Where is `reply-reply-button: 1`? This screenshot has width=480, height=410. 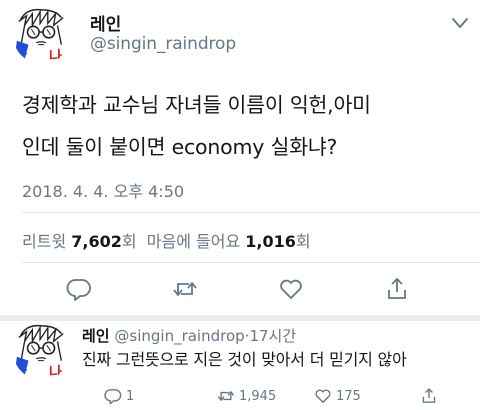 reply-reply-button: 1 is located at coordinates (119, 396).